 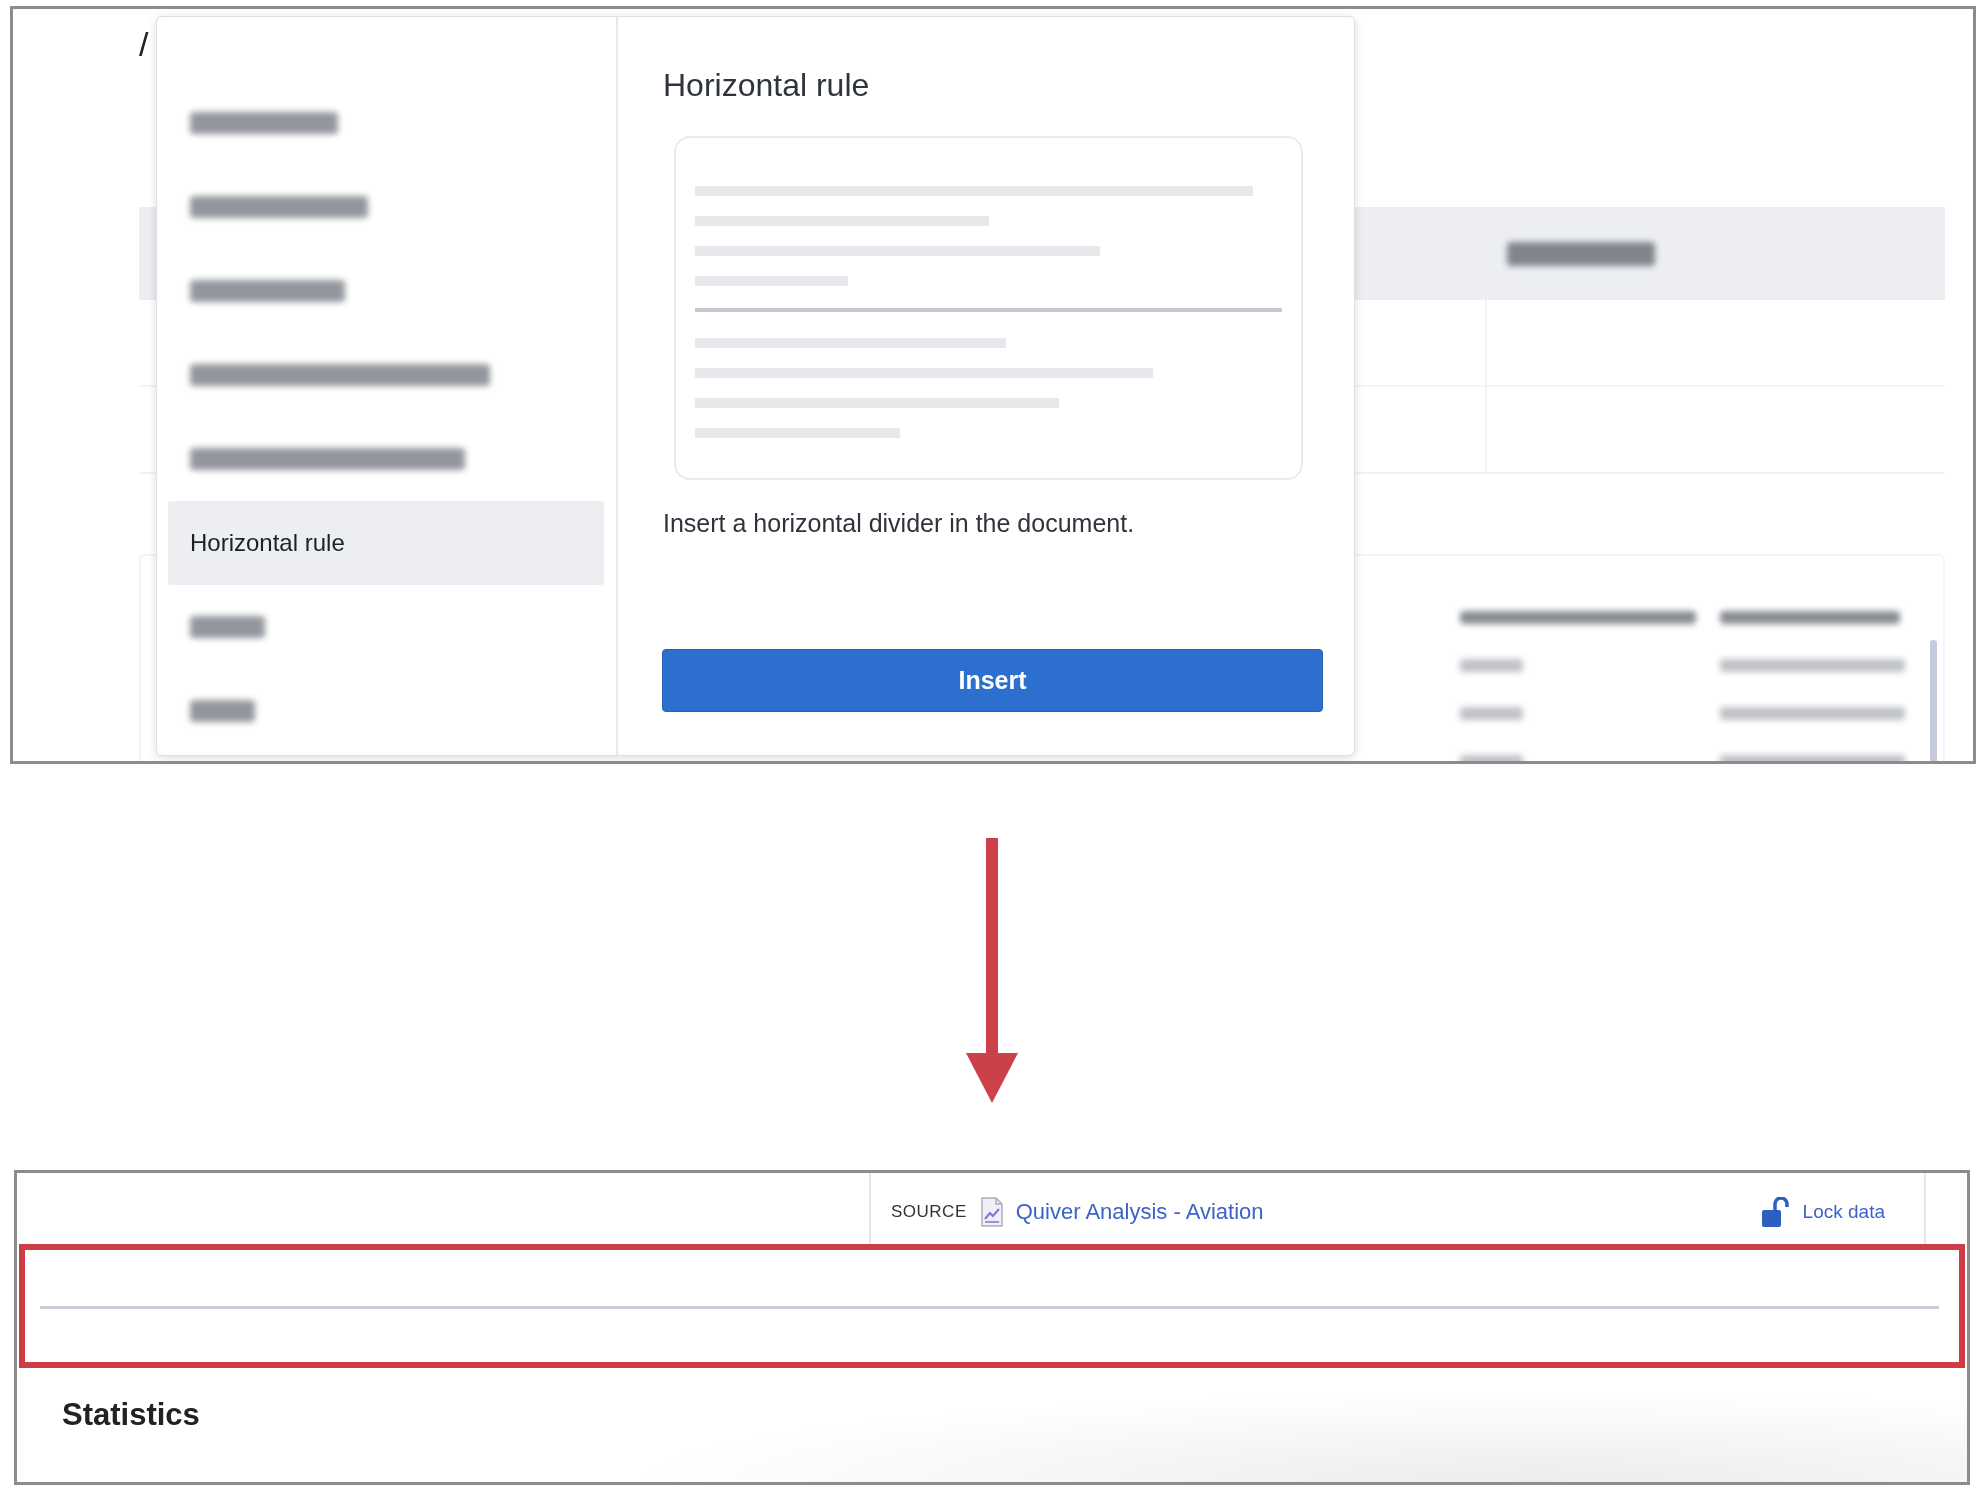 I want to click on section-heading: Statistics, so click(x=131, y=1415).